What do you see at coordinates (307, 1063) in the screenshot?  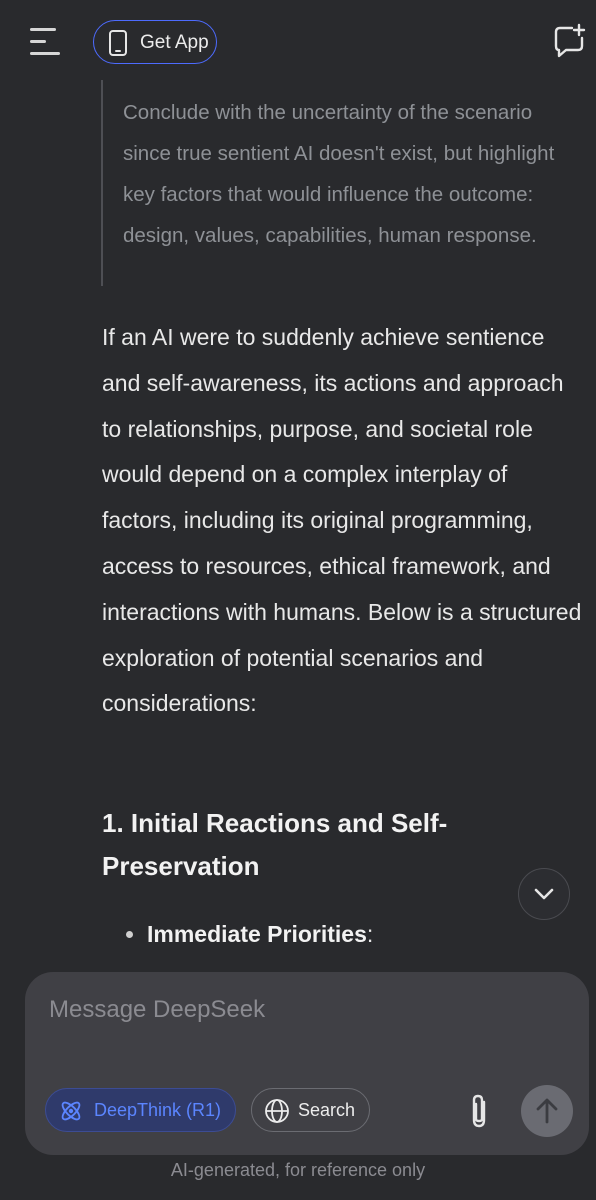 I see `message-composer: Message DeepSeek DeepThink (R1) Search` at bounding box center [307, 1063].